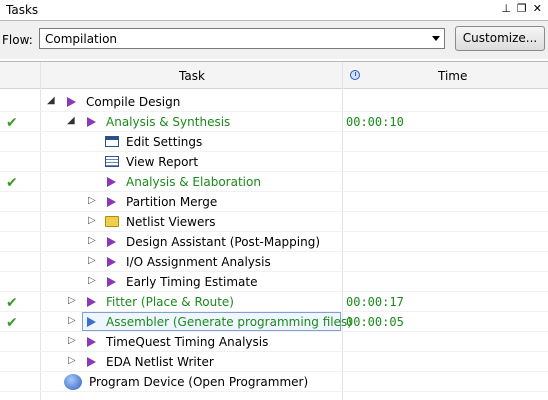 The image size is (548, 400). What do you see at coordinates (199, 382) in the screenshot?
I see `task-label: Program Device (Open Programmer)` at bounding box center [199, 382].